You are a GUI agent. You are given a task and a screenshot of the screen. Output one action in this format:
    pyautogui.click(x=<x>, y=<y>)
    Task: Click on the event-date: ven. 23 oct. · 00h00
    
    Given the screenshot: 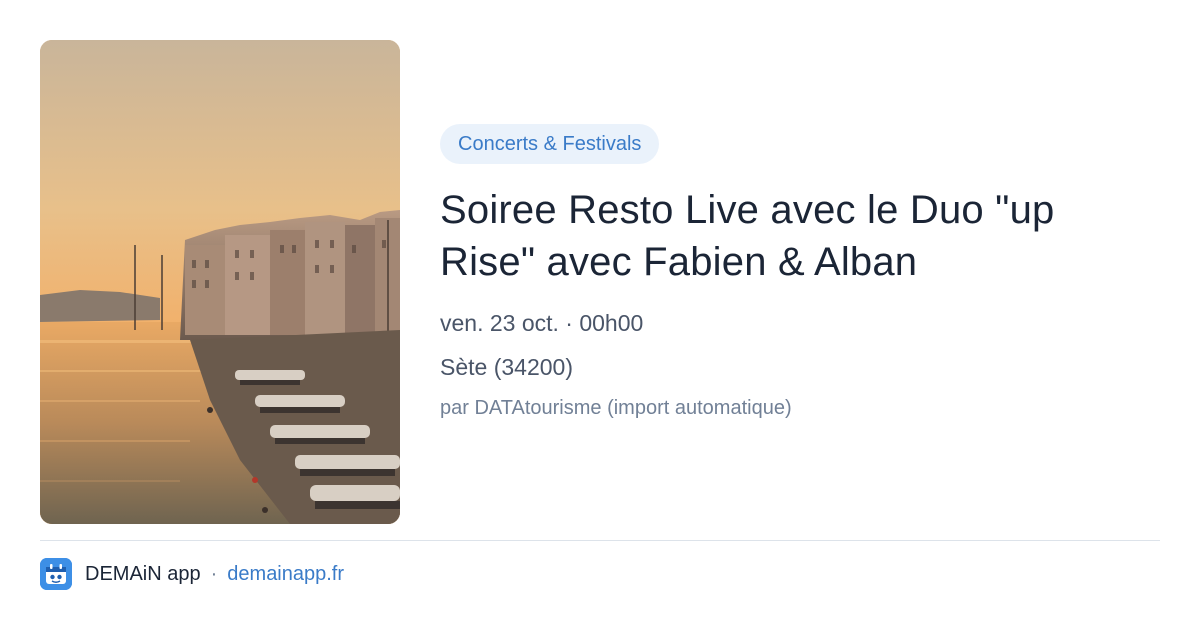 What is the action you would take?
    pyautogui.click(x=542, y=323)
    